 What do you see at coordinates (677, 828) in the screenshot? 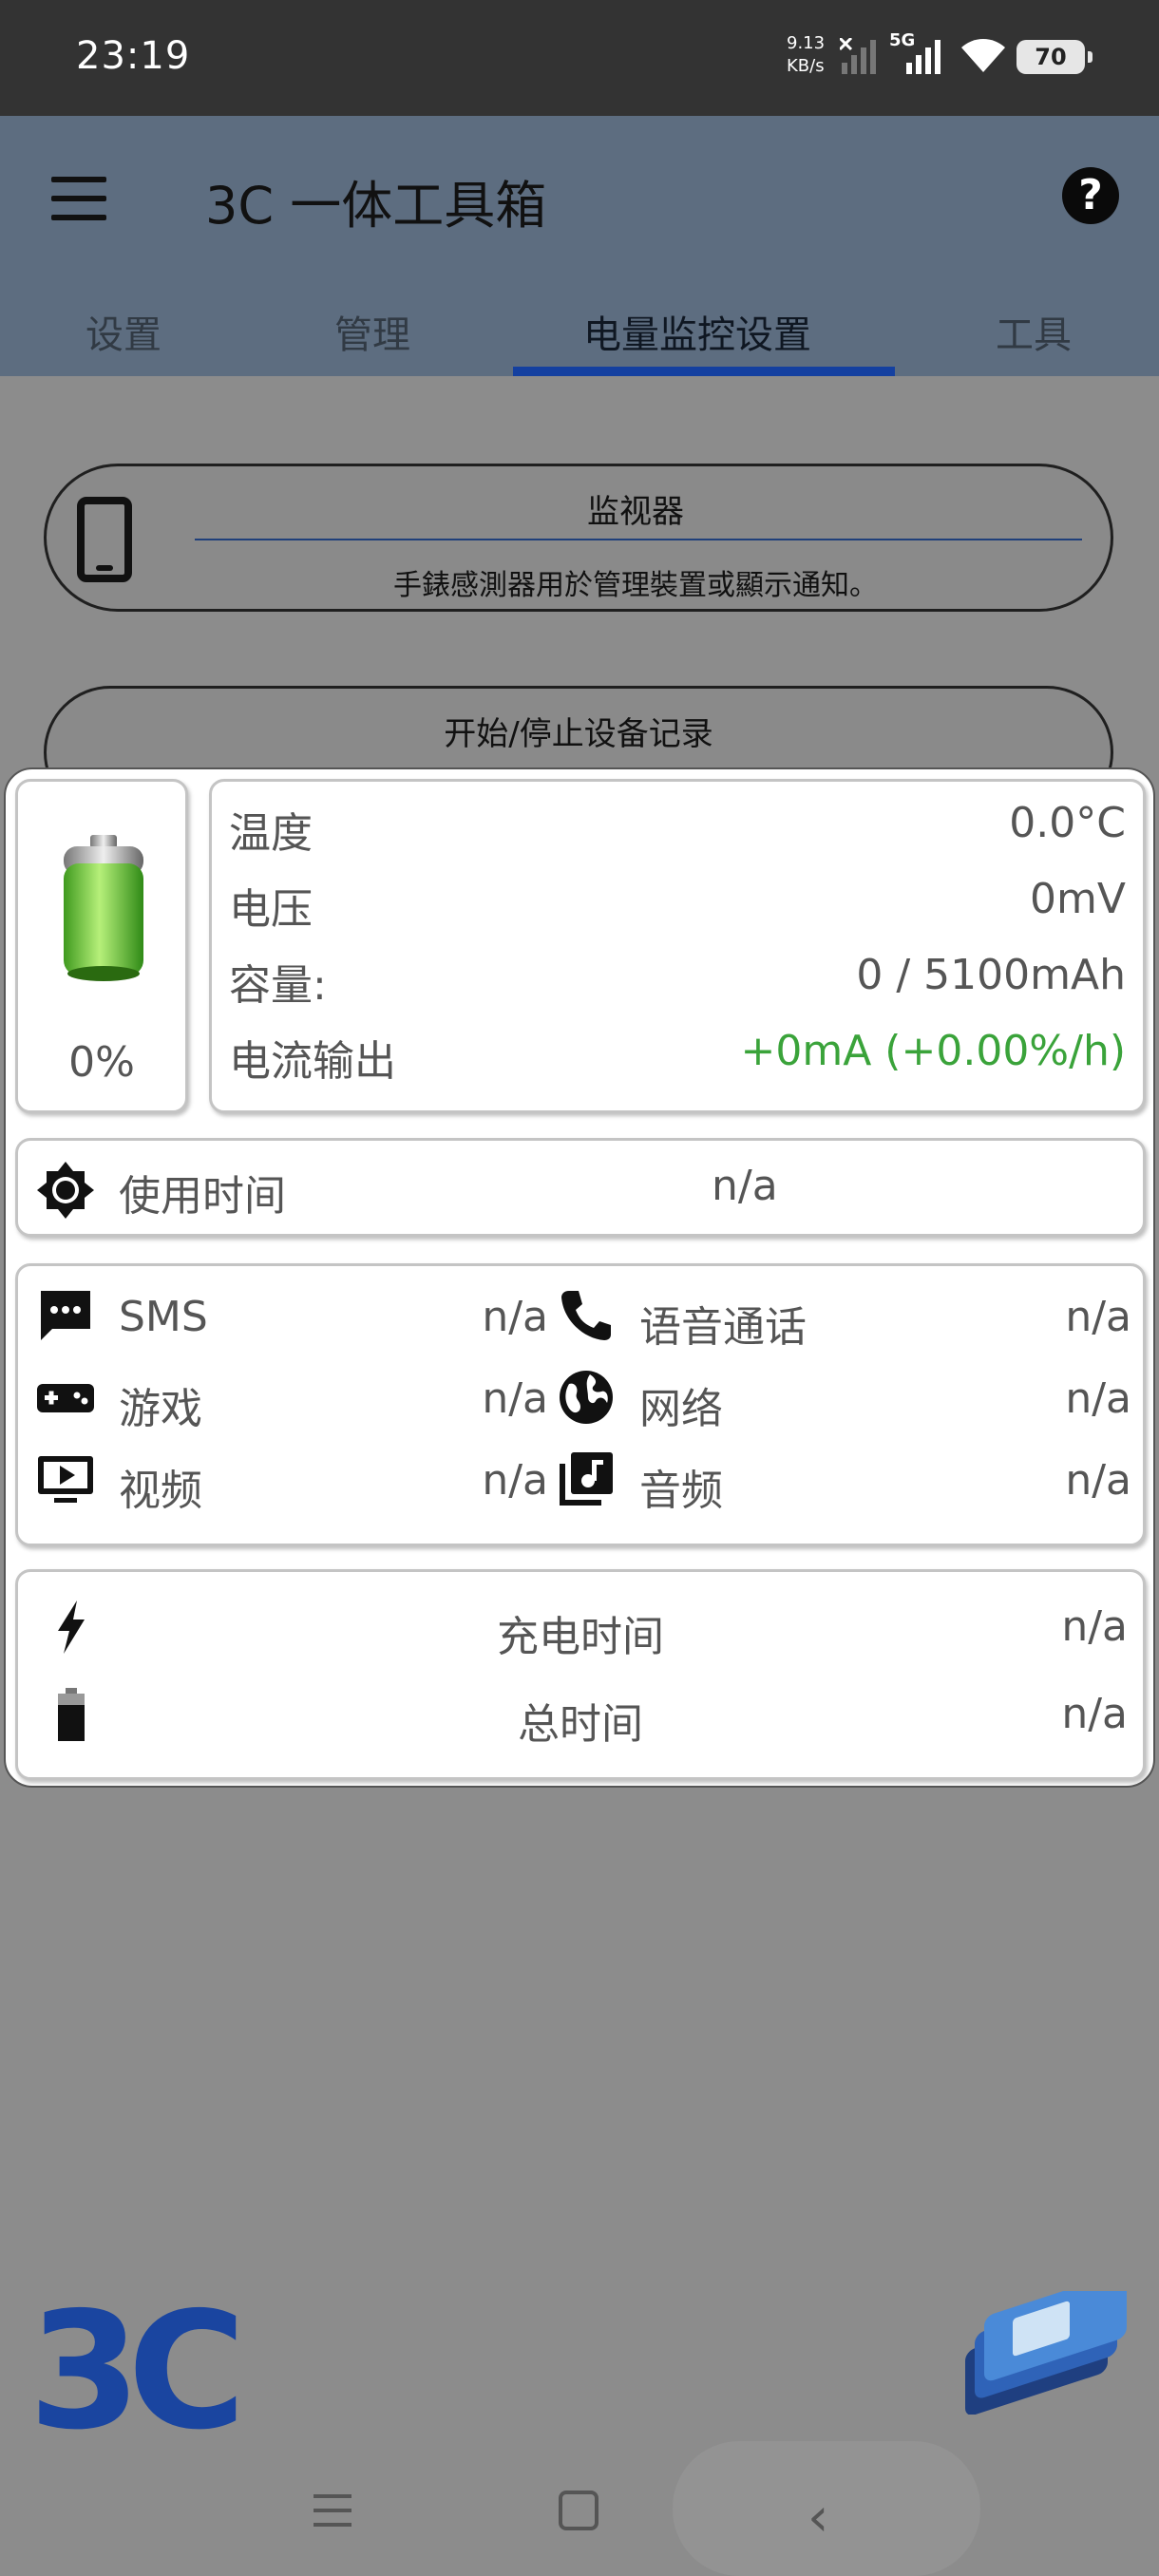
I see `temperature-row: 温度 0.0°C` at bounding box center [677, 828].